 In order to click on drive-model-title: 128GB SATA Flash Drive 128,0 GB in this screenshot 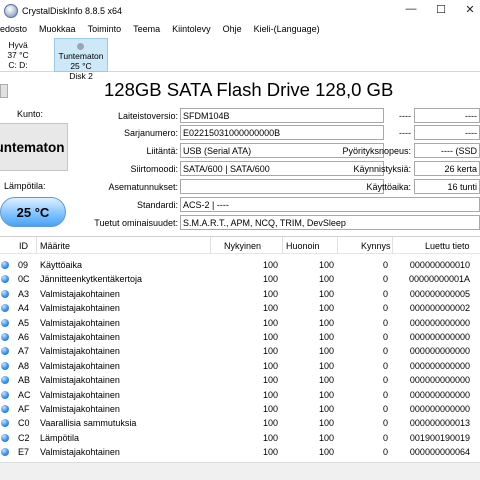, I will do `click(249, 89)`.